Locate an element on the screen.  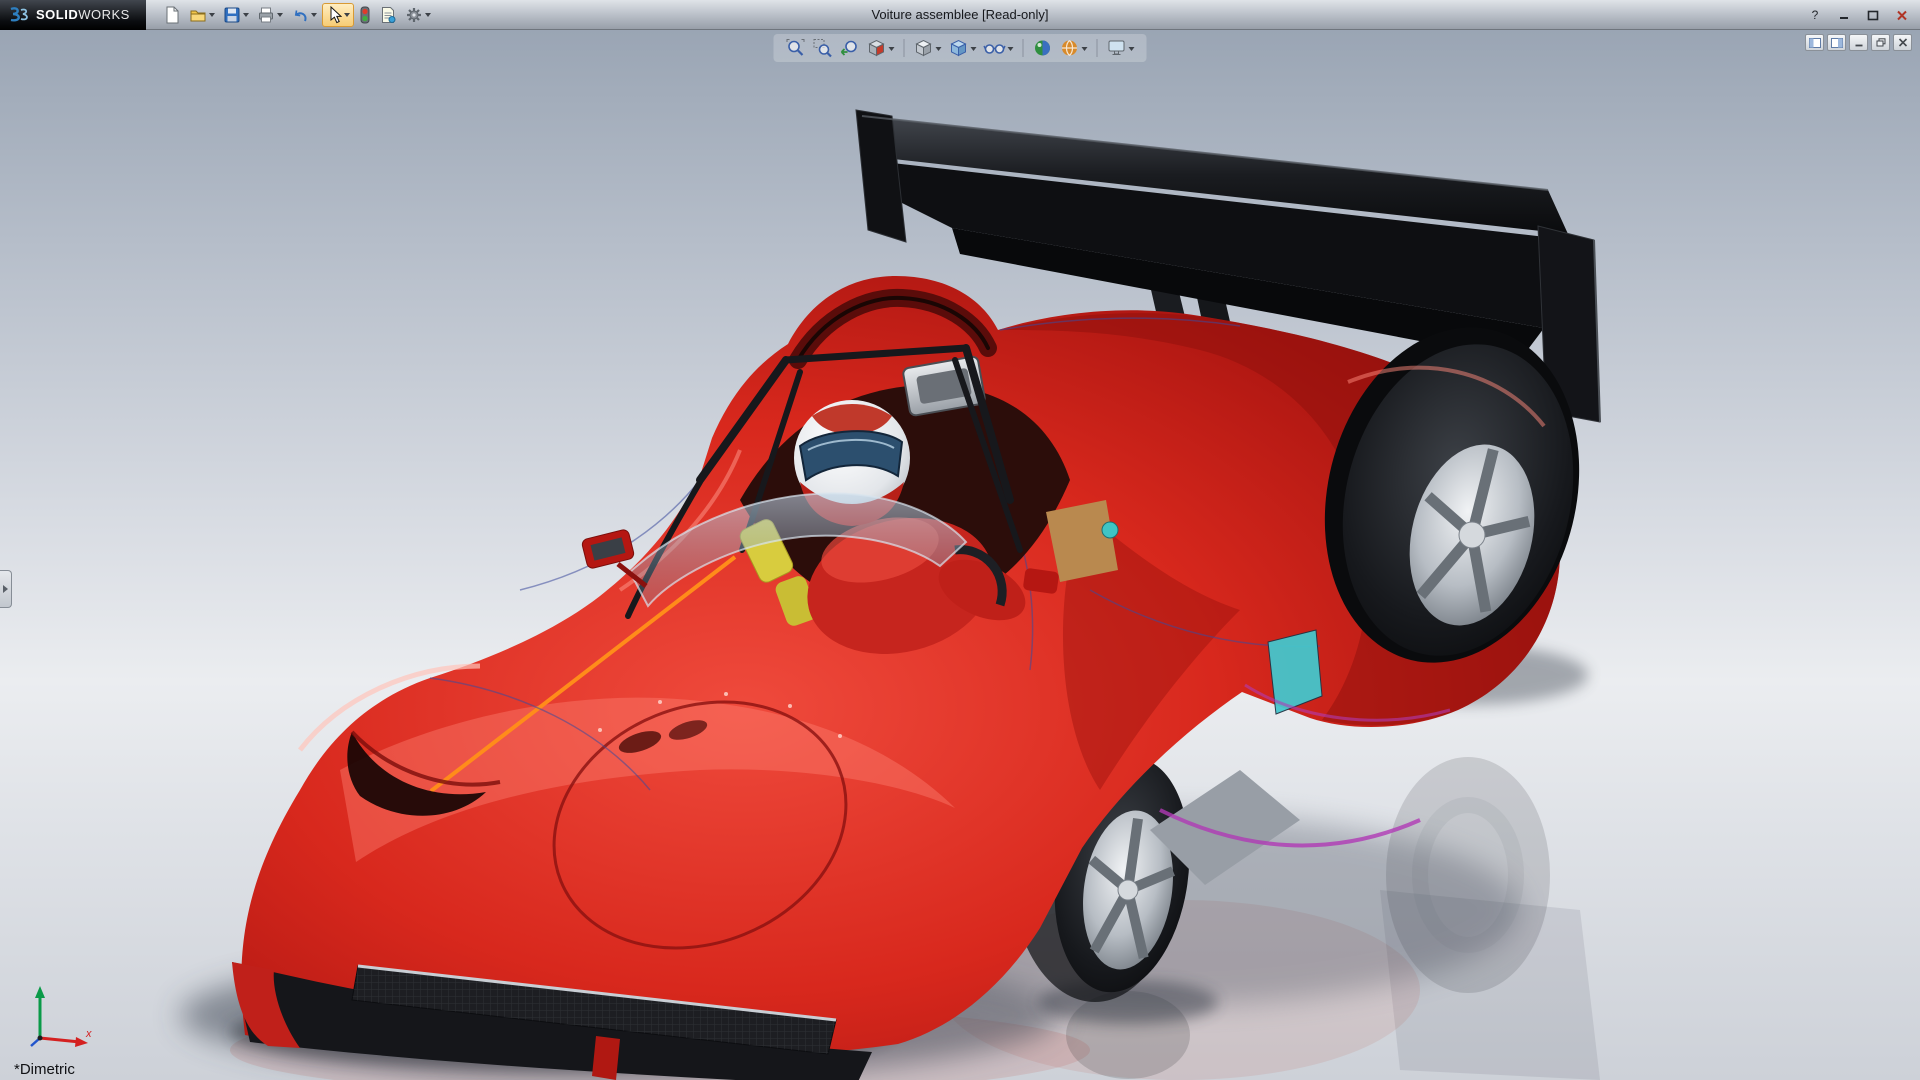
zoom-to-area-button is located at coordinates (823, 48).